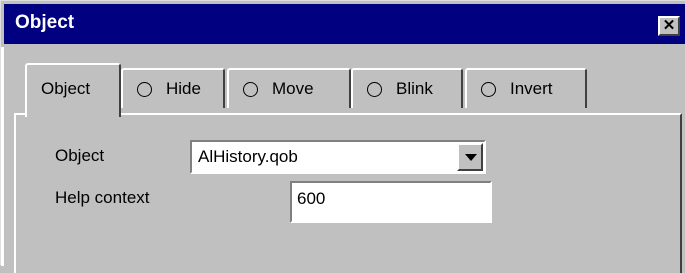 This screenshot has width=685, height=273. I want to click on close-icon: ✕, so click(669, 25).